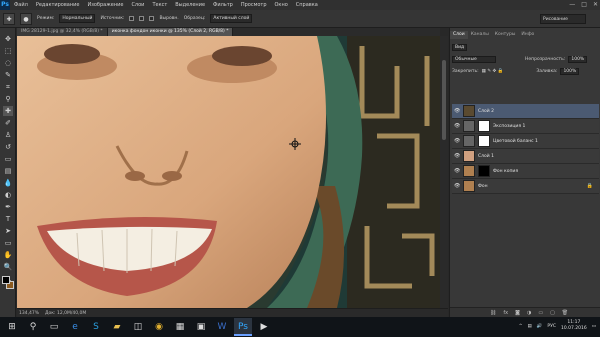 The width and height of the screenshot is (600, 337). What do you see at coordinates (493, 313) in the screenshot?
I see `link-layers-icon: ⛓` at bounding box center [493, 313].